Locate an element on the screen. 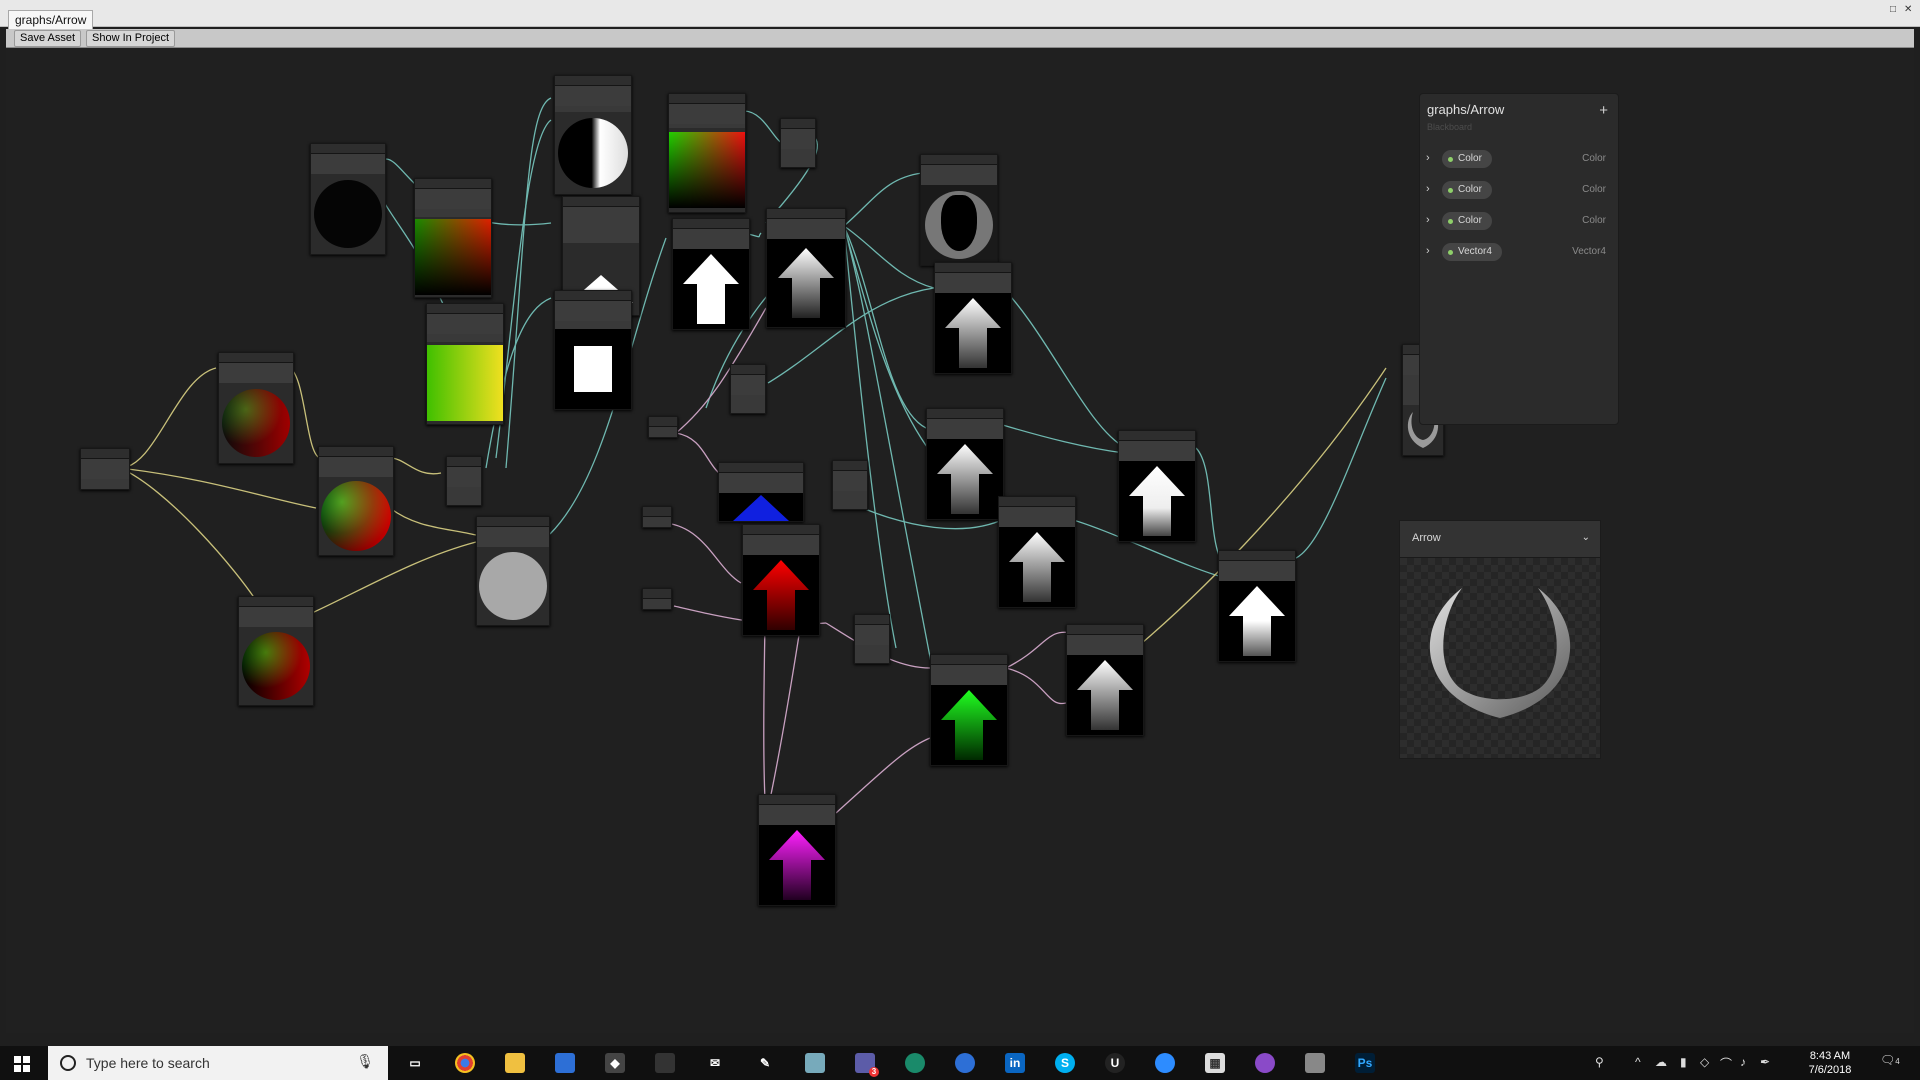 The image size is (1920, 1080). maximize-icon: □ is located at coordinates (1893, 9).